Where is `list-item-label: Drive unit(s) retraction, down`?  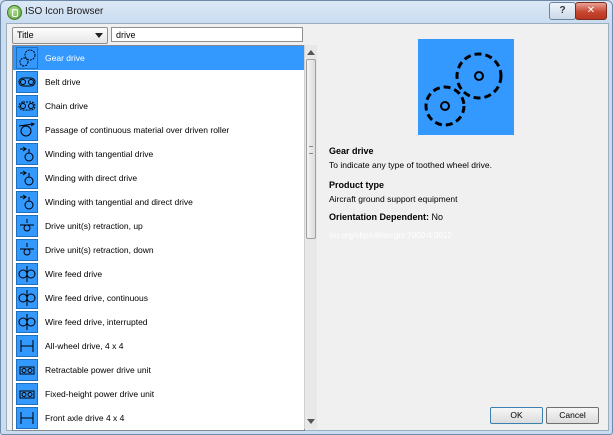
list-item-label: Drive unit(s) retraction, down is located at coordinates (99, 250).